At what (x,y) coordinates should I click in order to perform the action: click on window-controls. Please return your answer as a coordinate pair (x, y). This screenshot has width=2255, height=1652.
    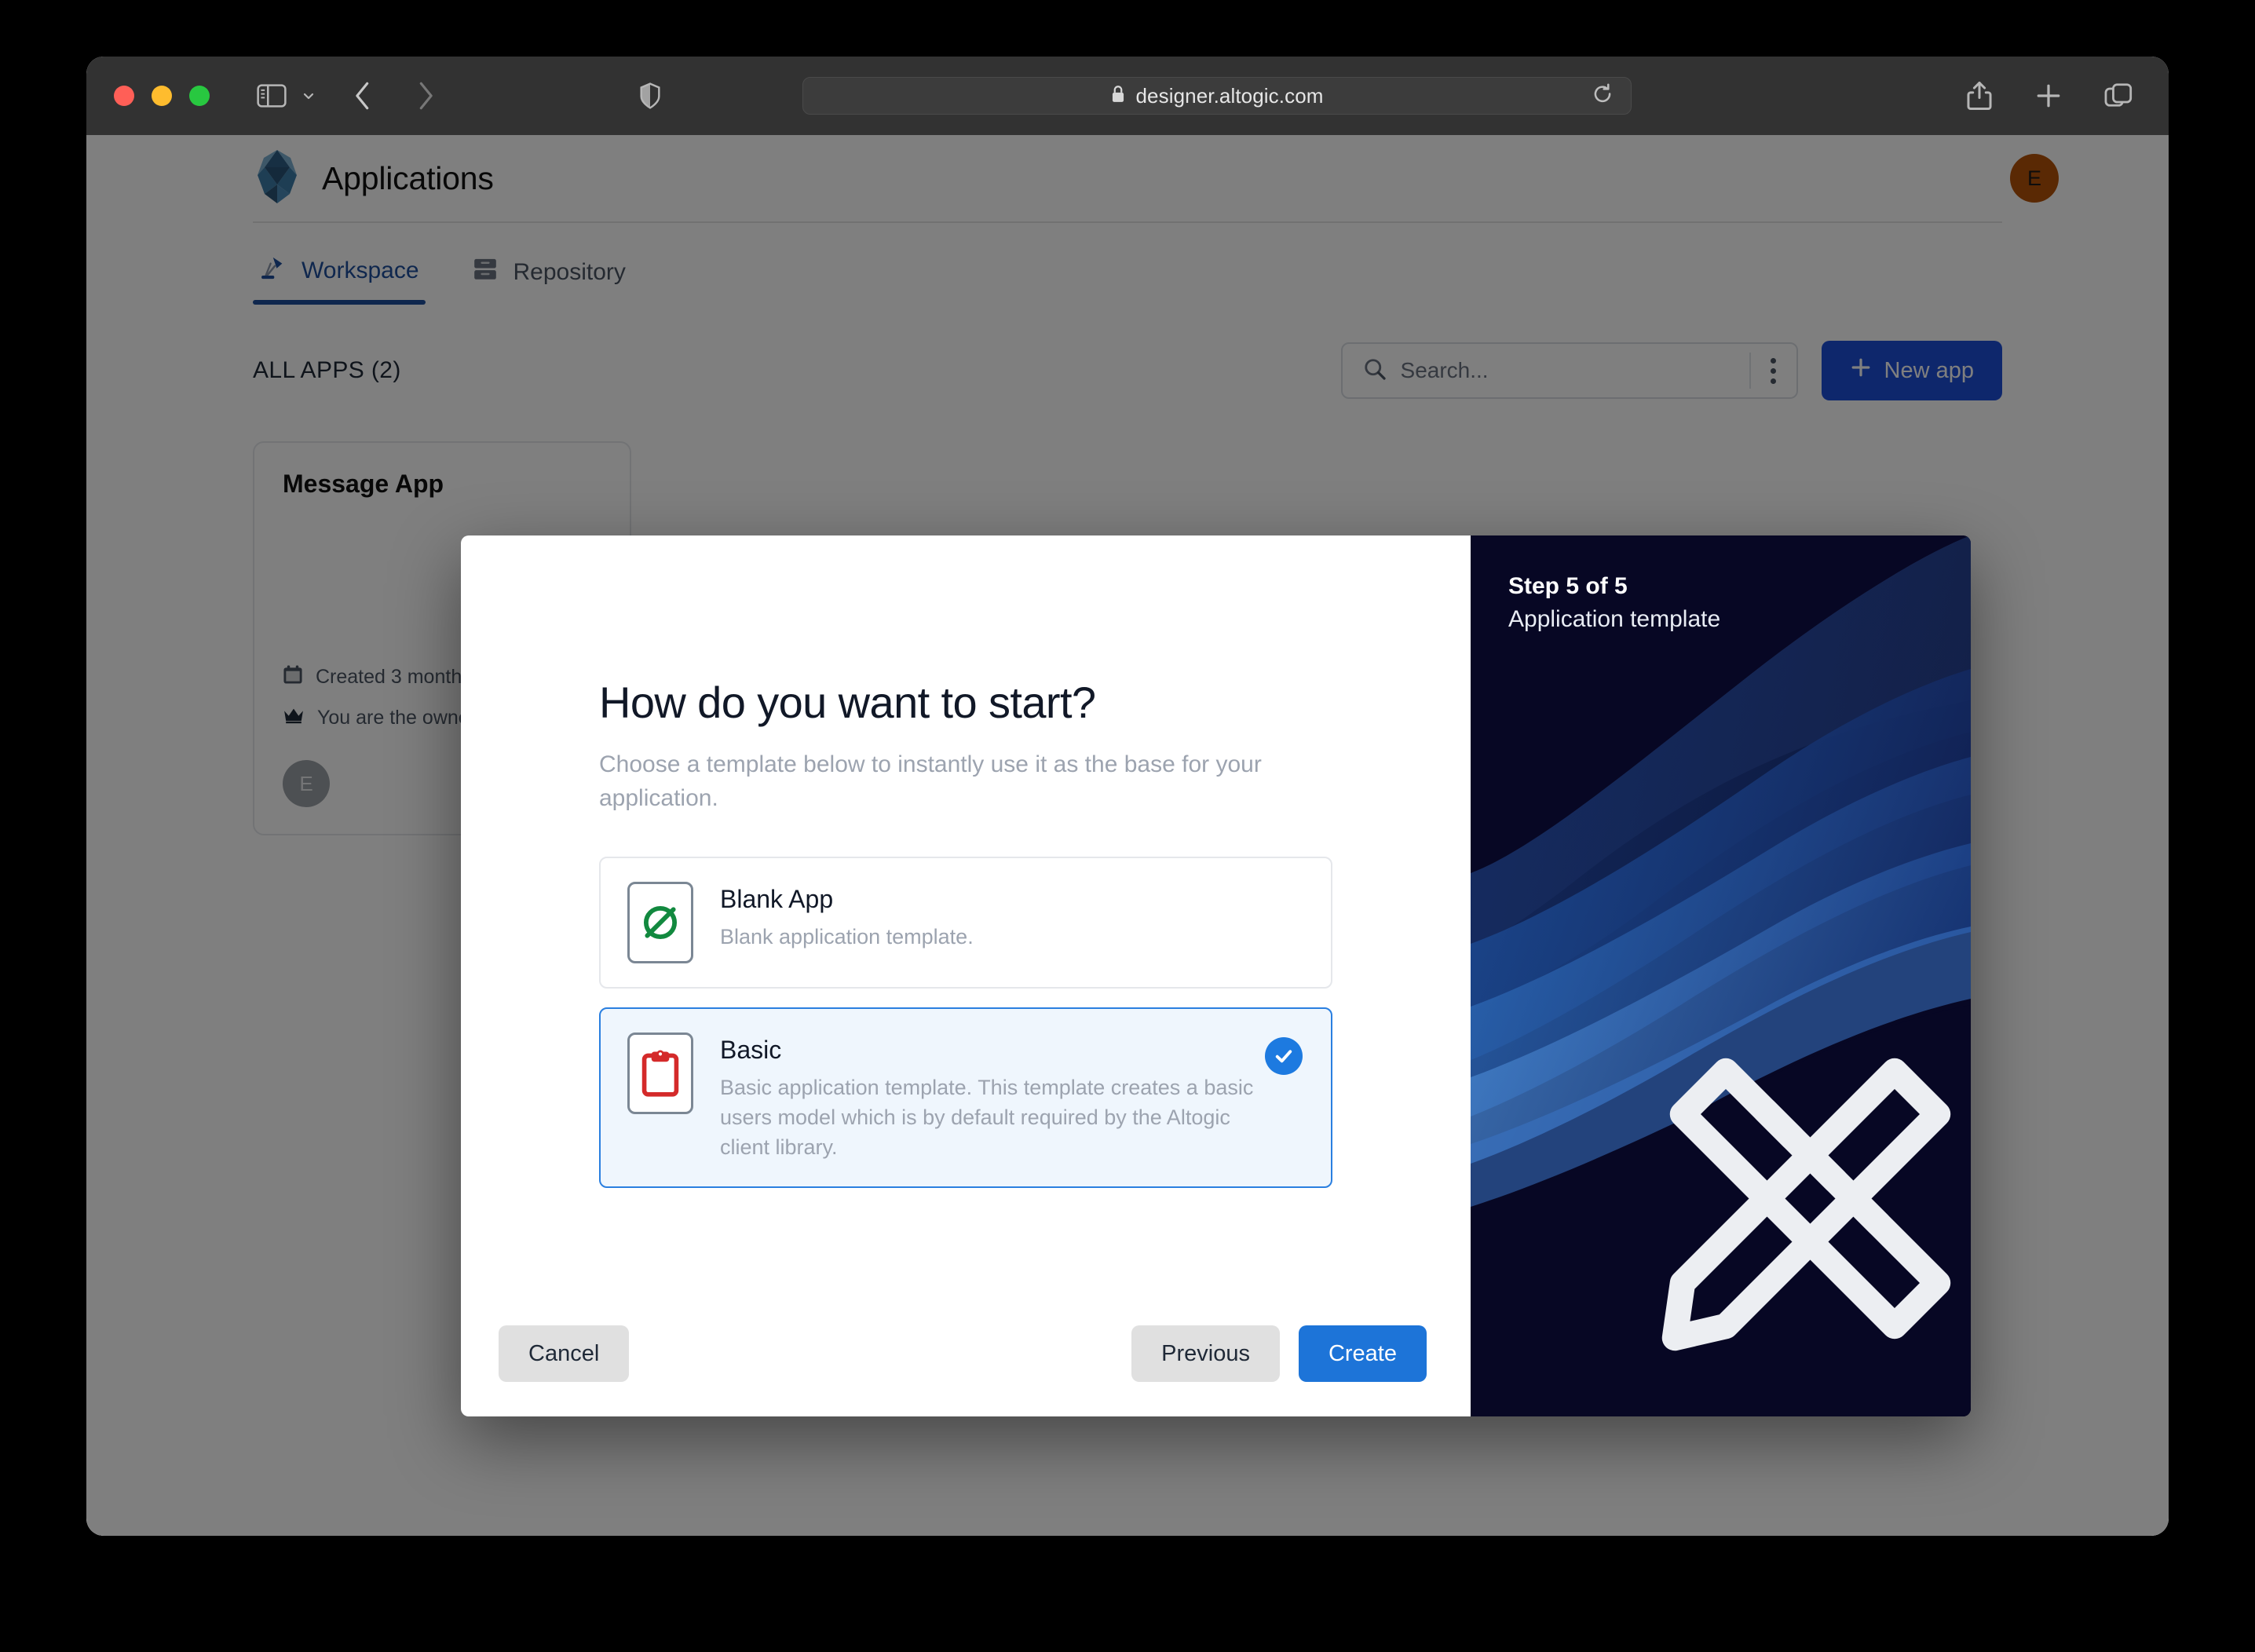
    Looking at the image, I should click on (162, 96).